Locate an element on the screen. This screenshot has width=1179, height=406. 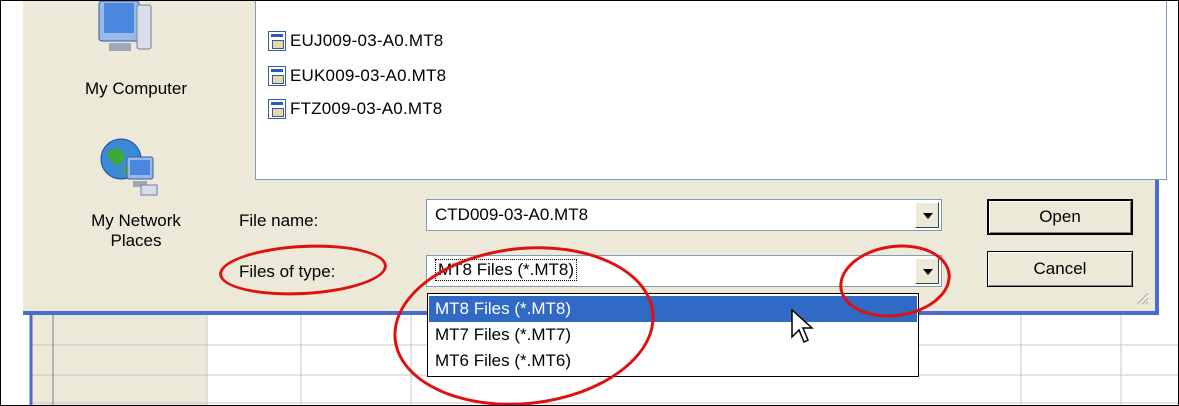
file-name-combo: CTD009-03-A0.MT8 is located at coordinates (684, 215).